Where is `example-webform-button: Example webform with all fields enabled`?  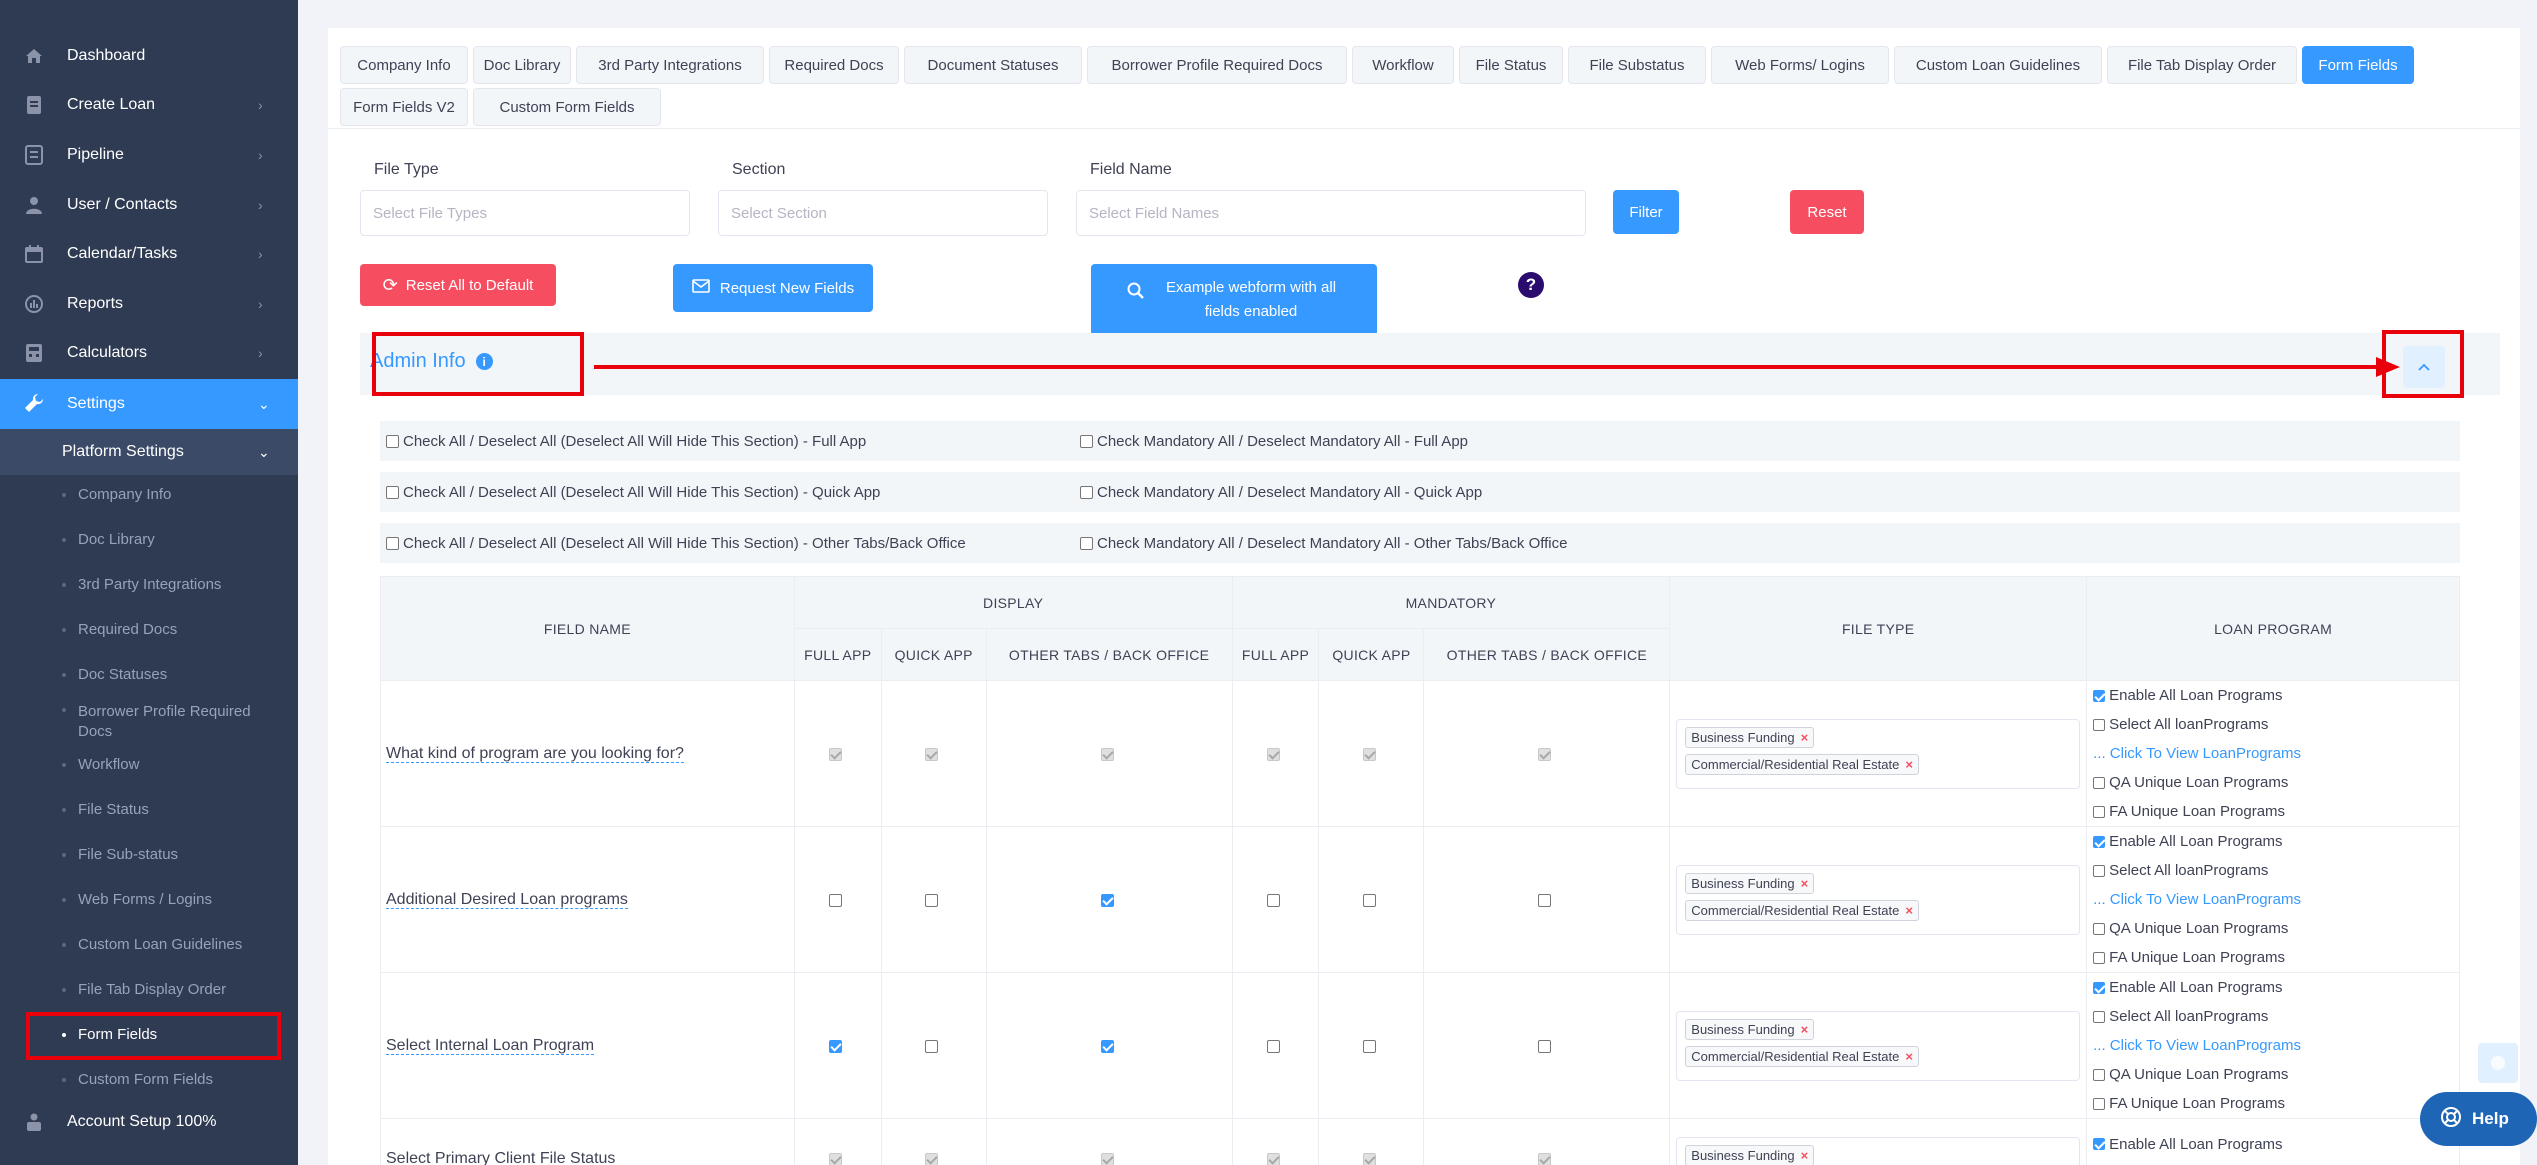 example-webform-button: Example webform with all fields enabled is located at coordinates (1234, 300).